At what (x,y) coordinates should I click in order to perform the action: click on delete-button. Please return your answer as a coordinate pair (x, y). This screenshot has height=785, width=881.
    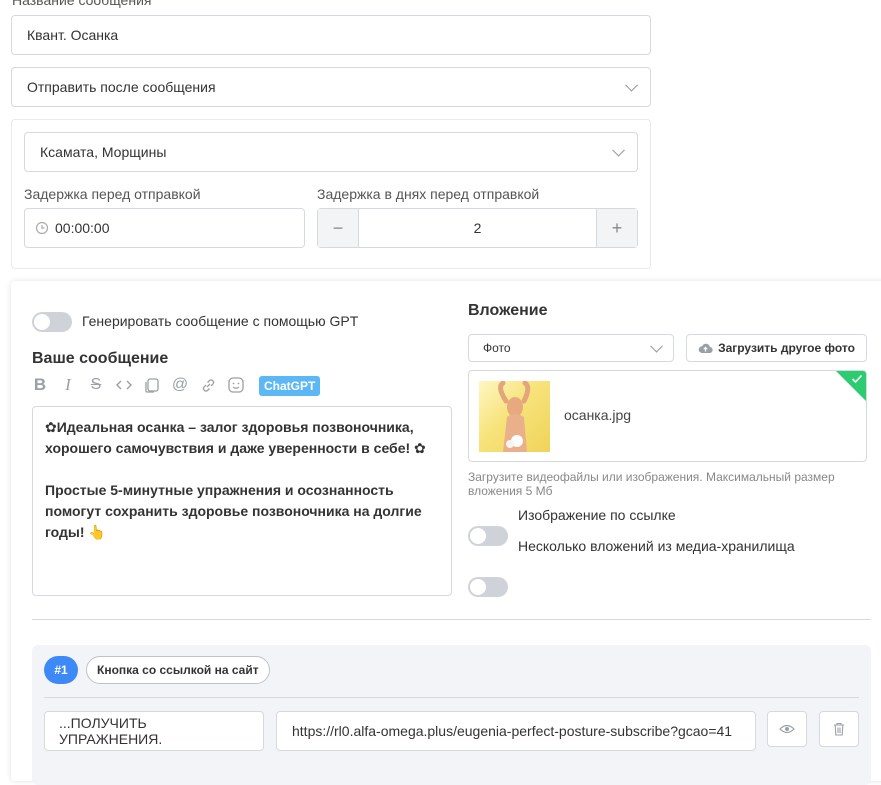
    Looking at the image, I should click on (839, 729).